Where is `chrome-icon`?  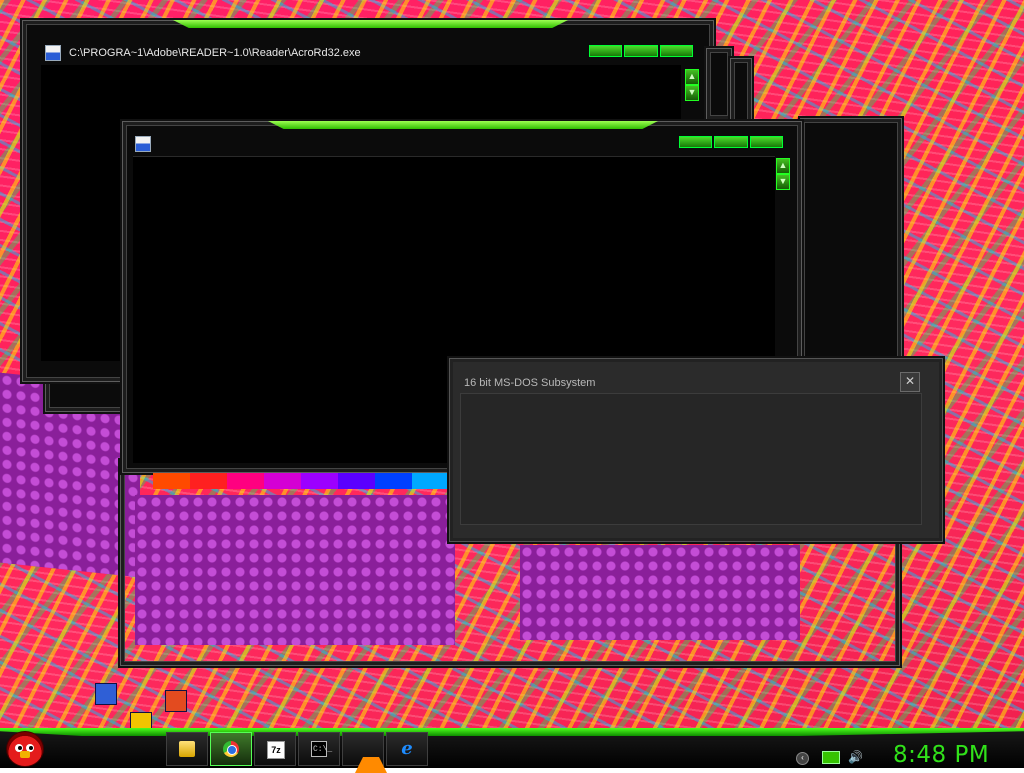
chrome-icon is located at coordinates (231, 749).